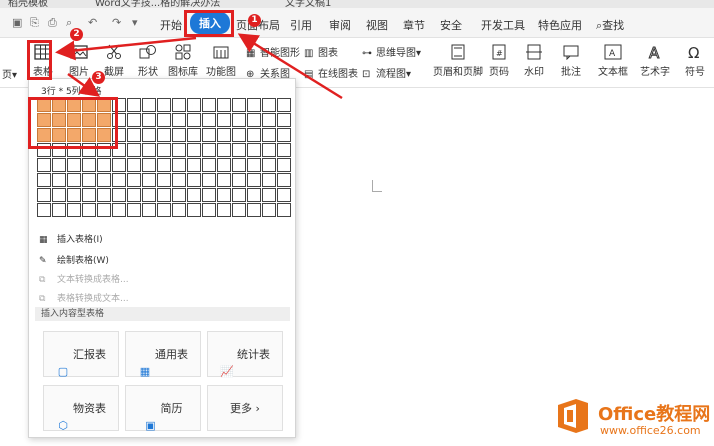 The image size is (714, 446). What do you see at coordinates (571, 61) in the screenshot?
I see `annotation-button: 批注` at bounding box center [571, 61].